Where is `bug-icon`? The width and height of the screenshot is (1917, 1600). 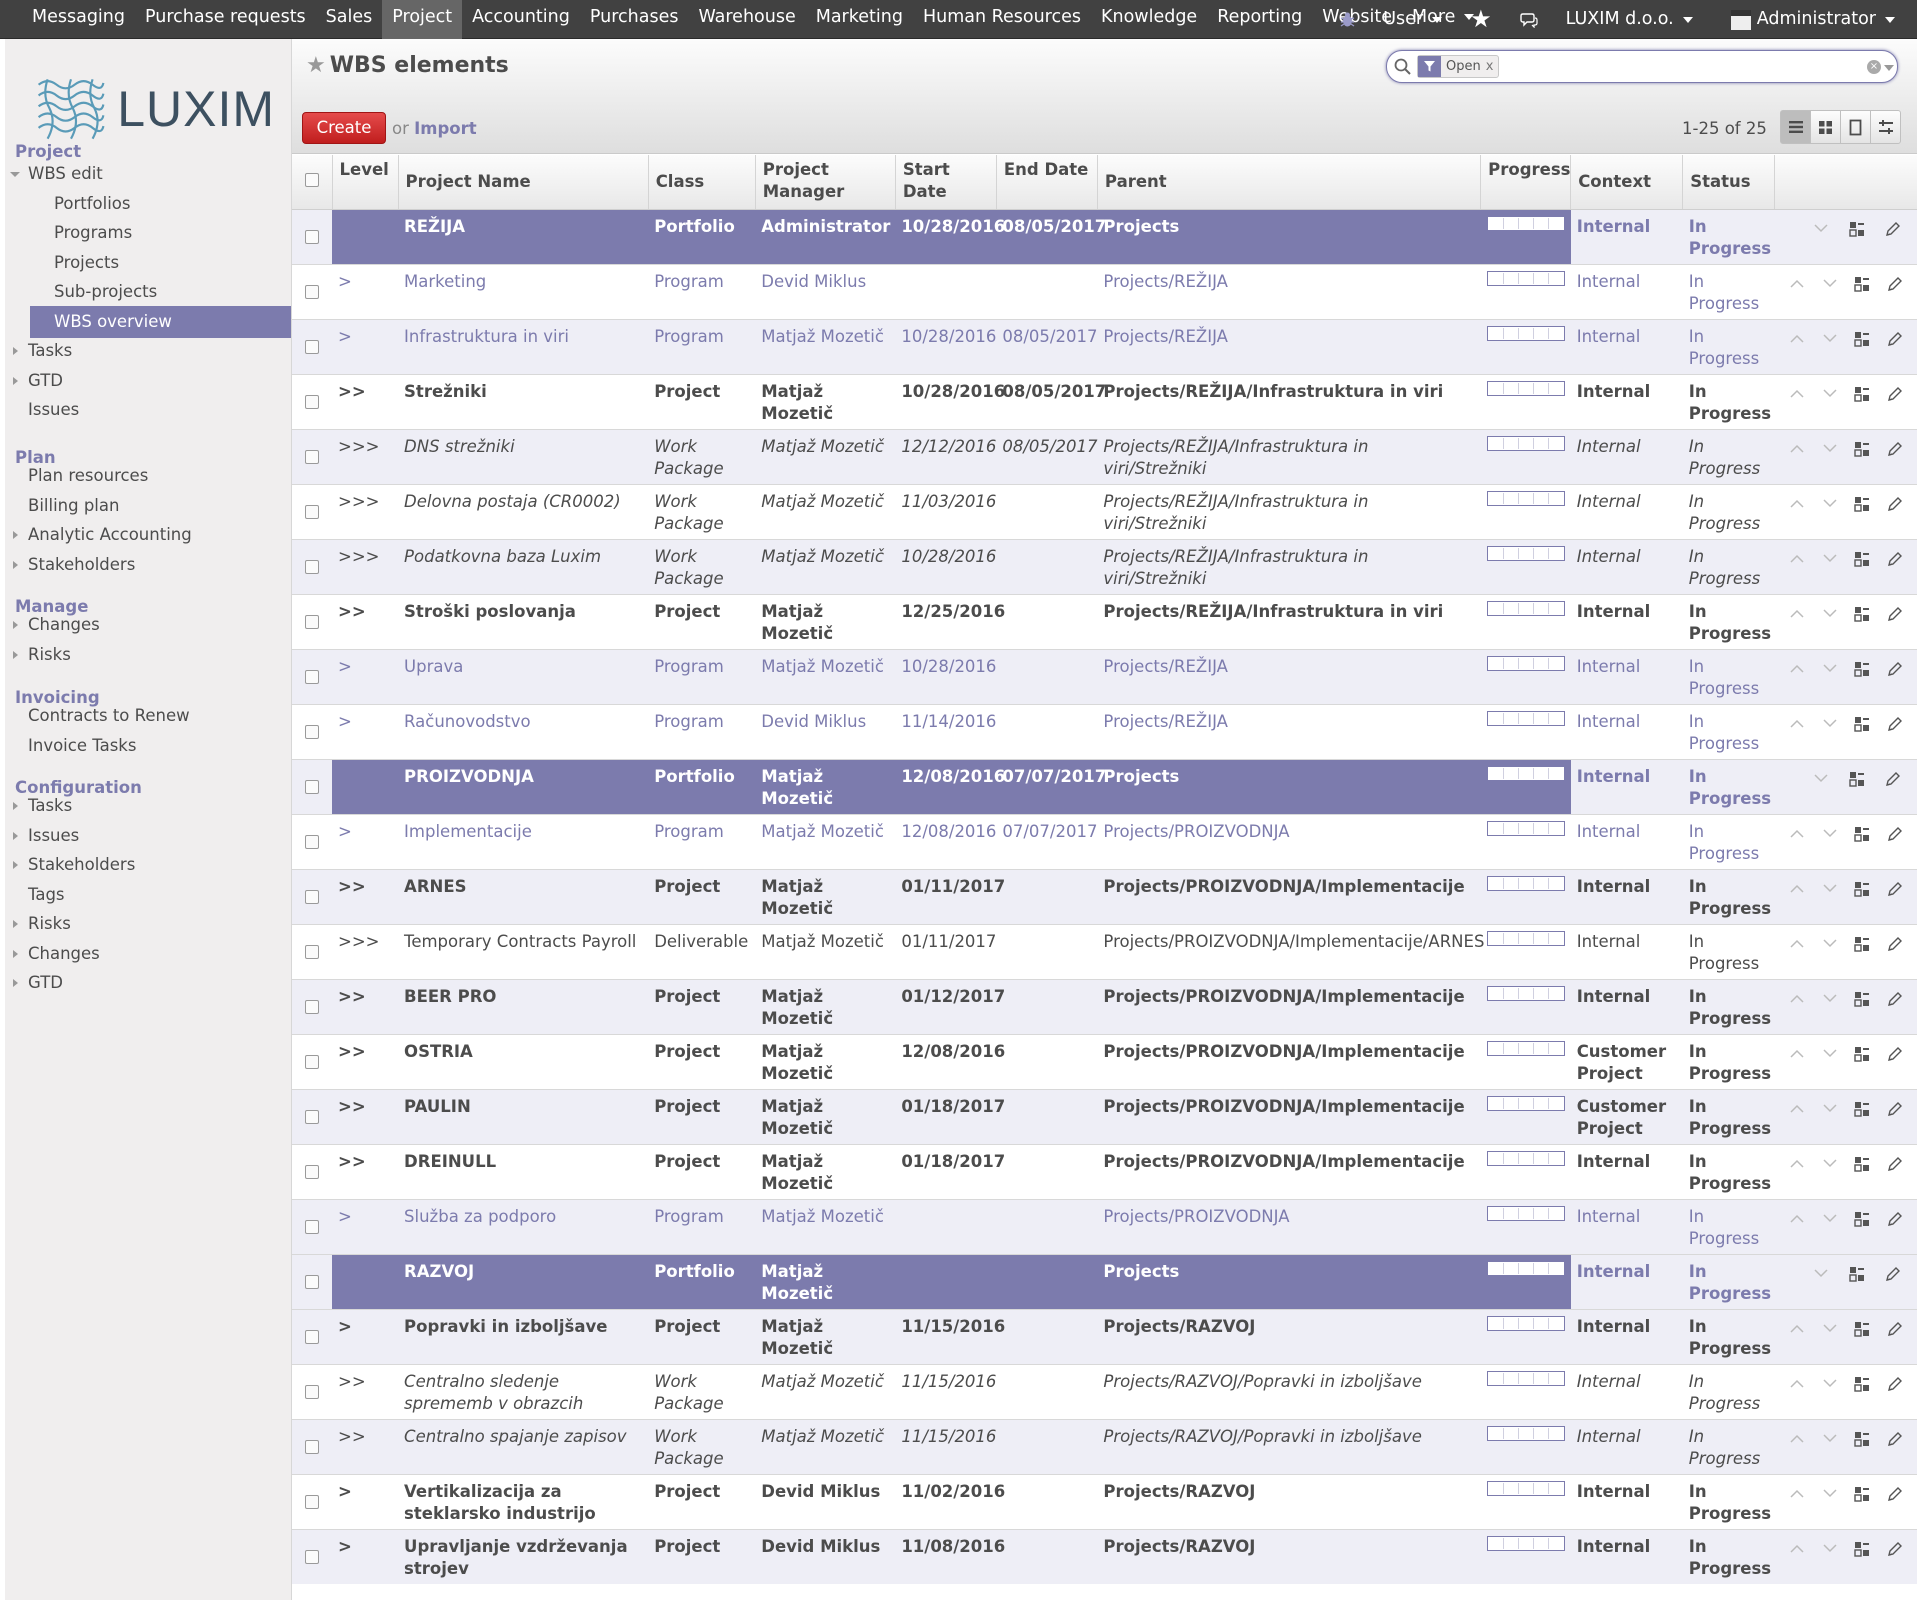 bug-icon is located at coordinates (1347, 19).